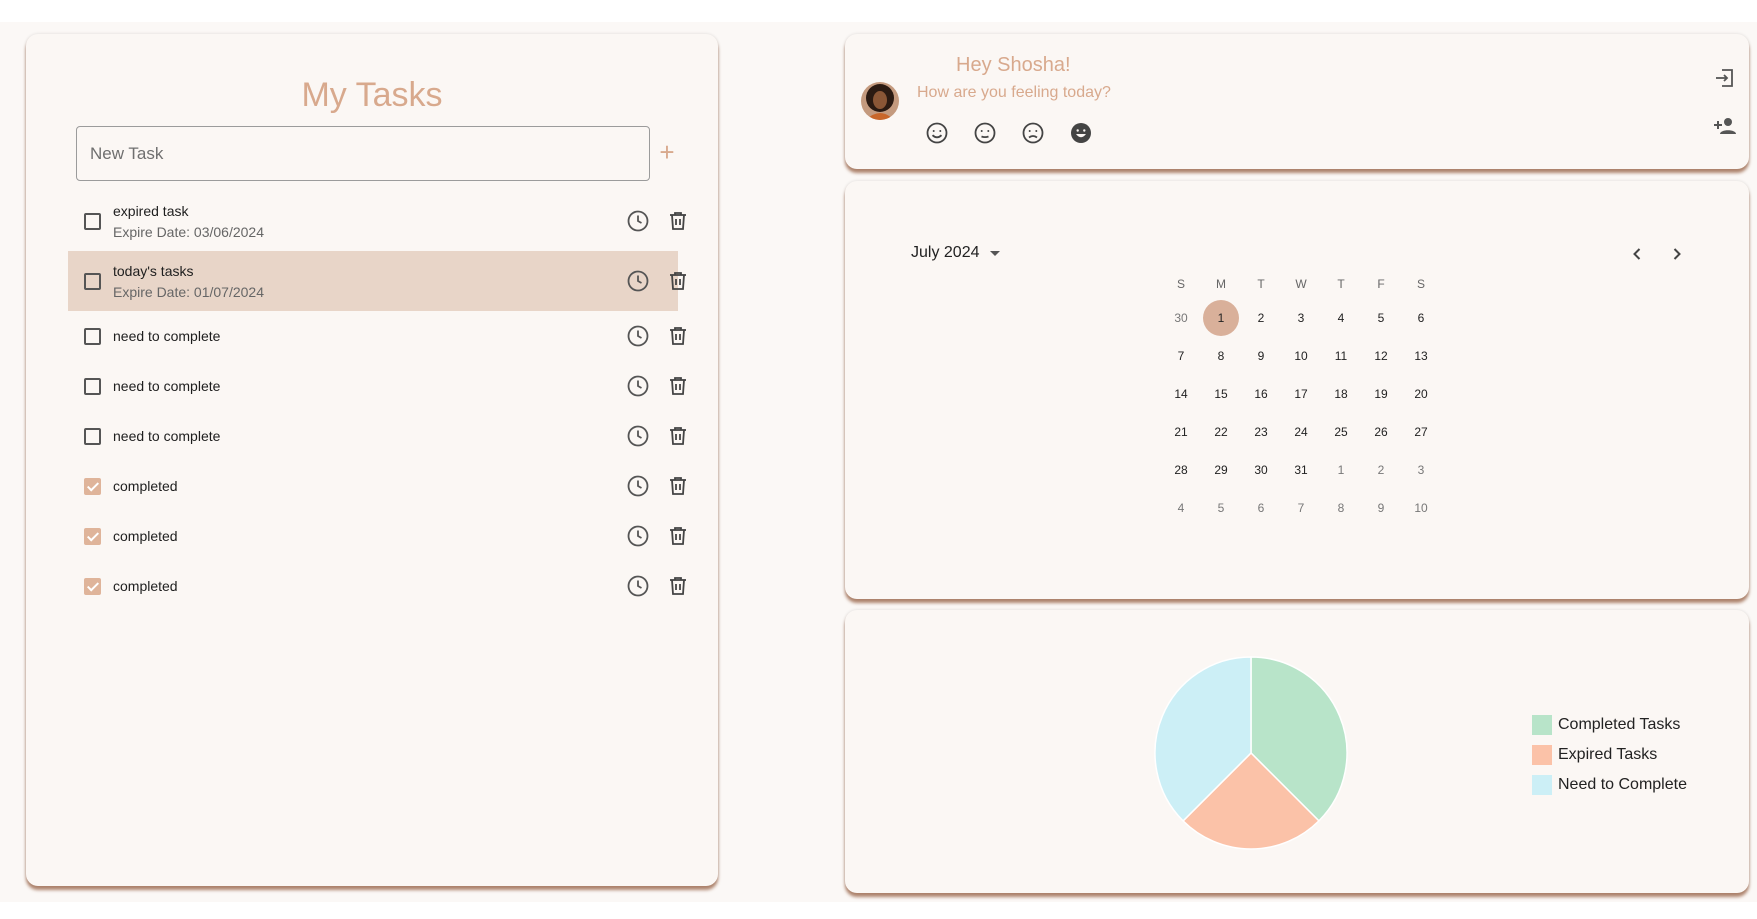 The height and width of the screenshot is (919, 1757). I want to click on smile-icon, so click(937, 133).